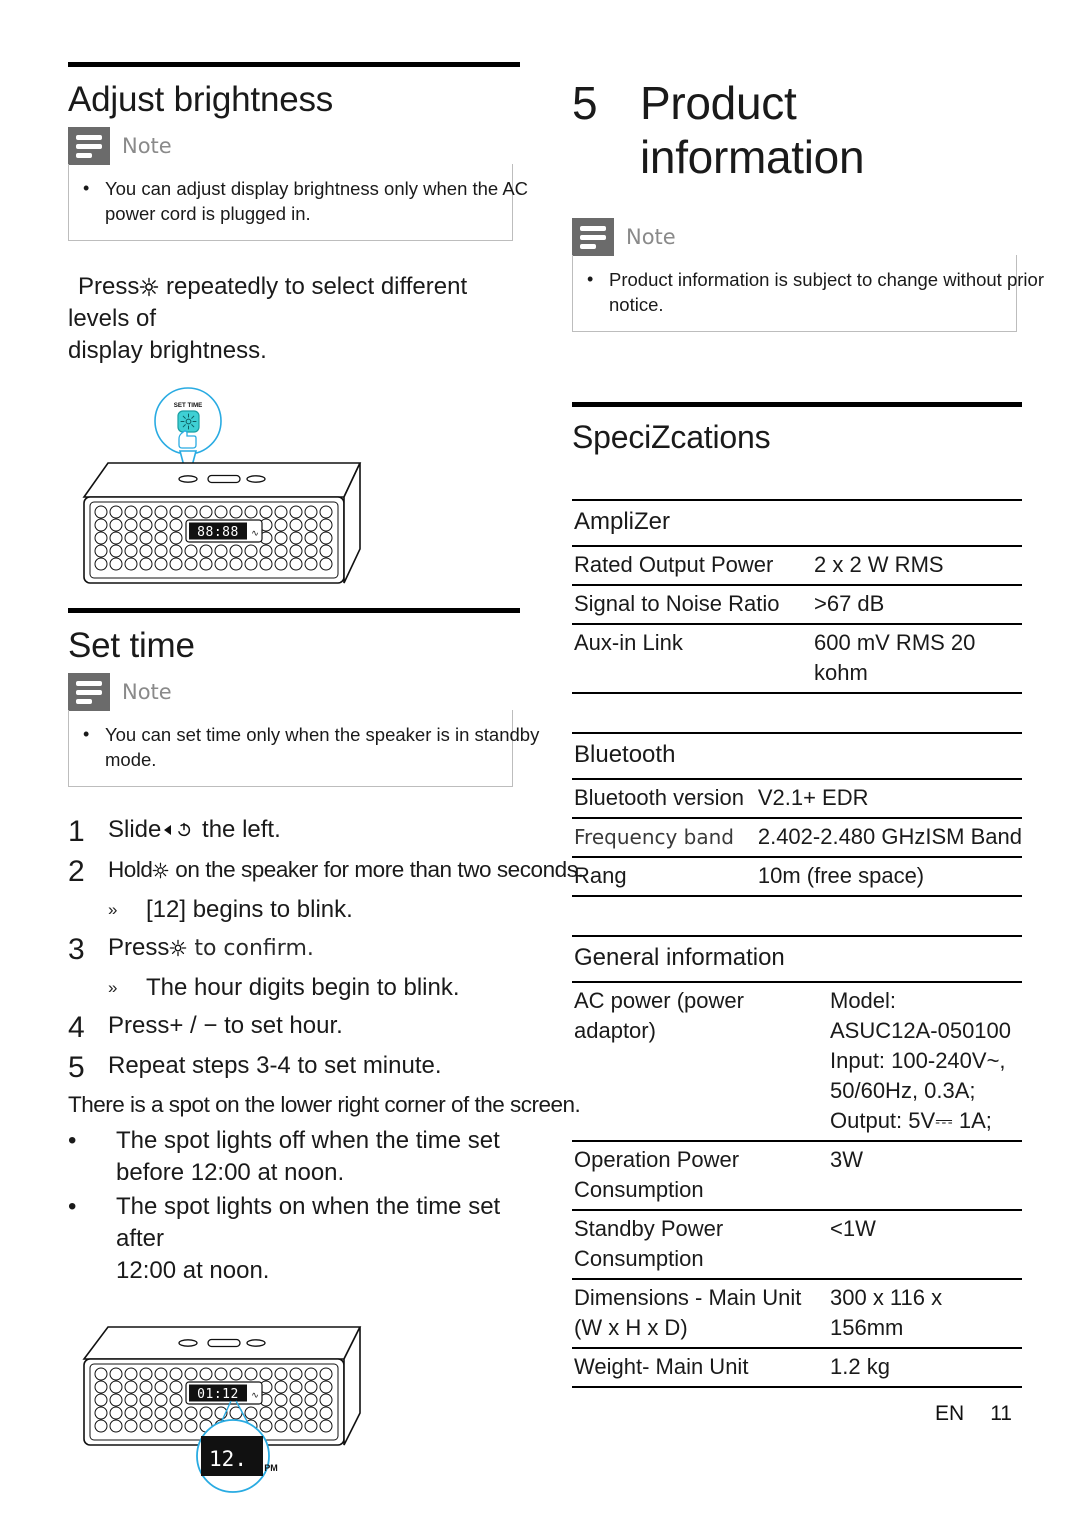 This screenshot has height=1527, width=1080. I want to click on step-4: 4 Press+ / − to set hour., so click(294, 1028).